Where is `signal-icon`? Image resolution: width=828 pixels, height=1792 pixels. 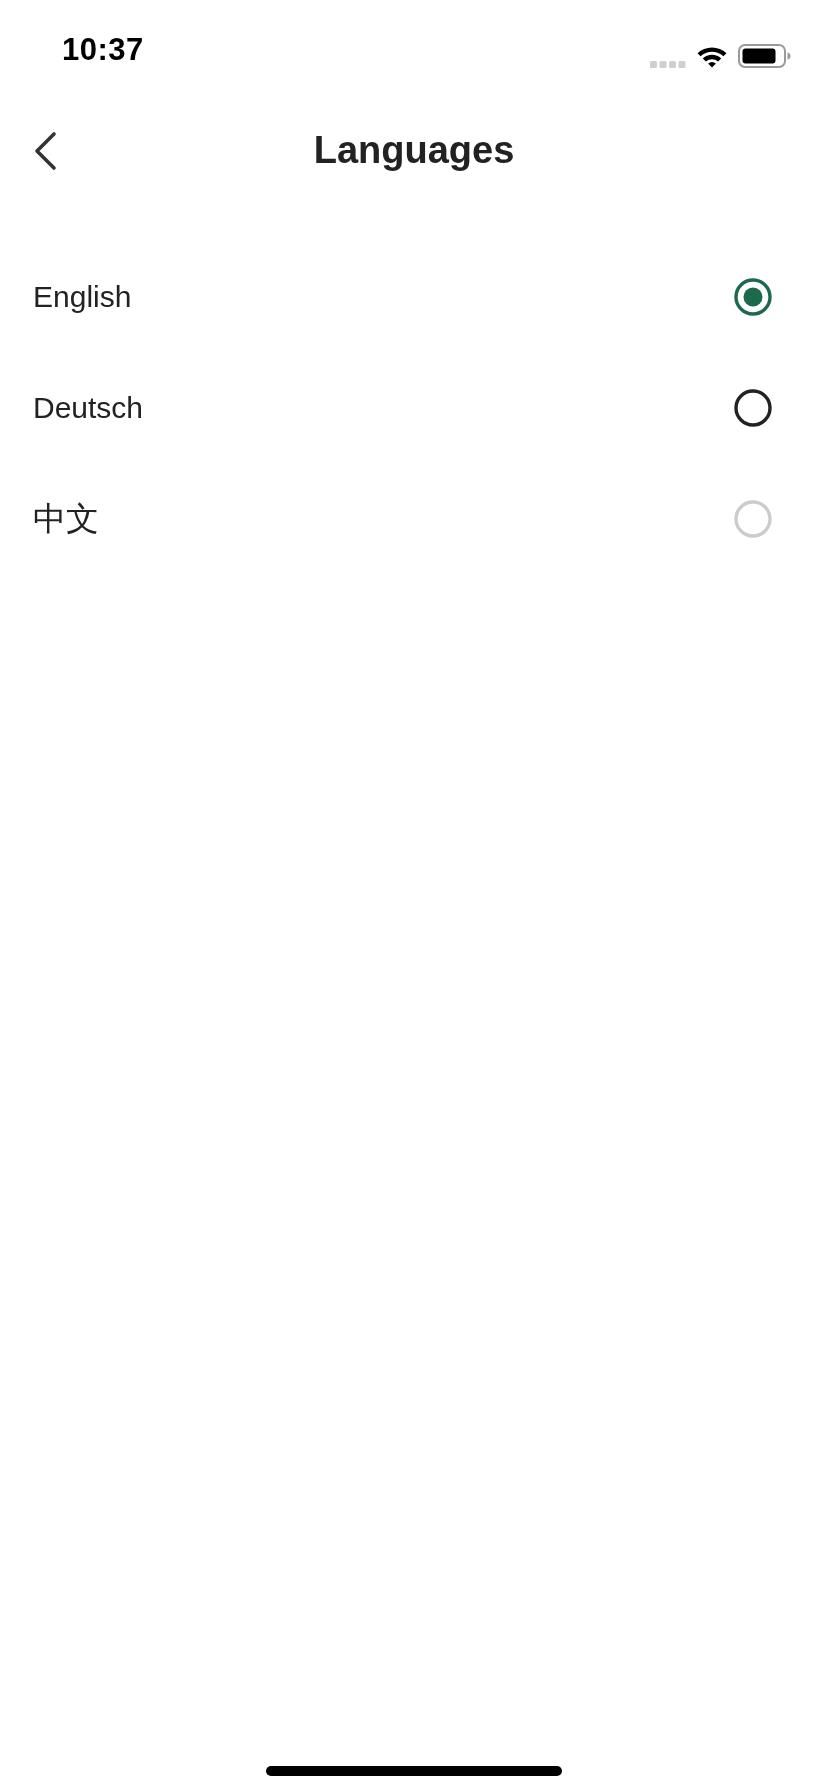
signal-icon is located at coordinates (668, 64).